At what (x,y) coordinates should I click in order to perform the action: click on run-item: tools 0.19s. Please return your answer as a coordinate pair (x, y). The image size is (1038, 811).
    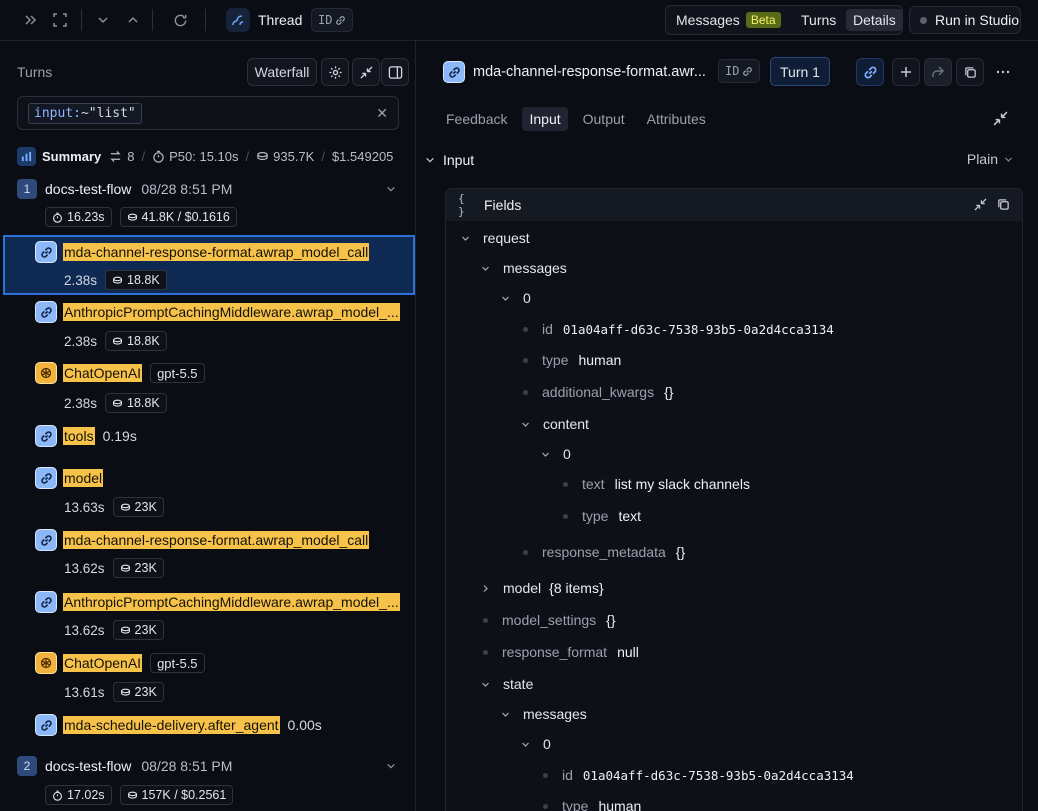
    Looking at the image, I should click on (86, 436).